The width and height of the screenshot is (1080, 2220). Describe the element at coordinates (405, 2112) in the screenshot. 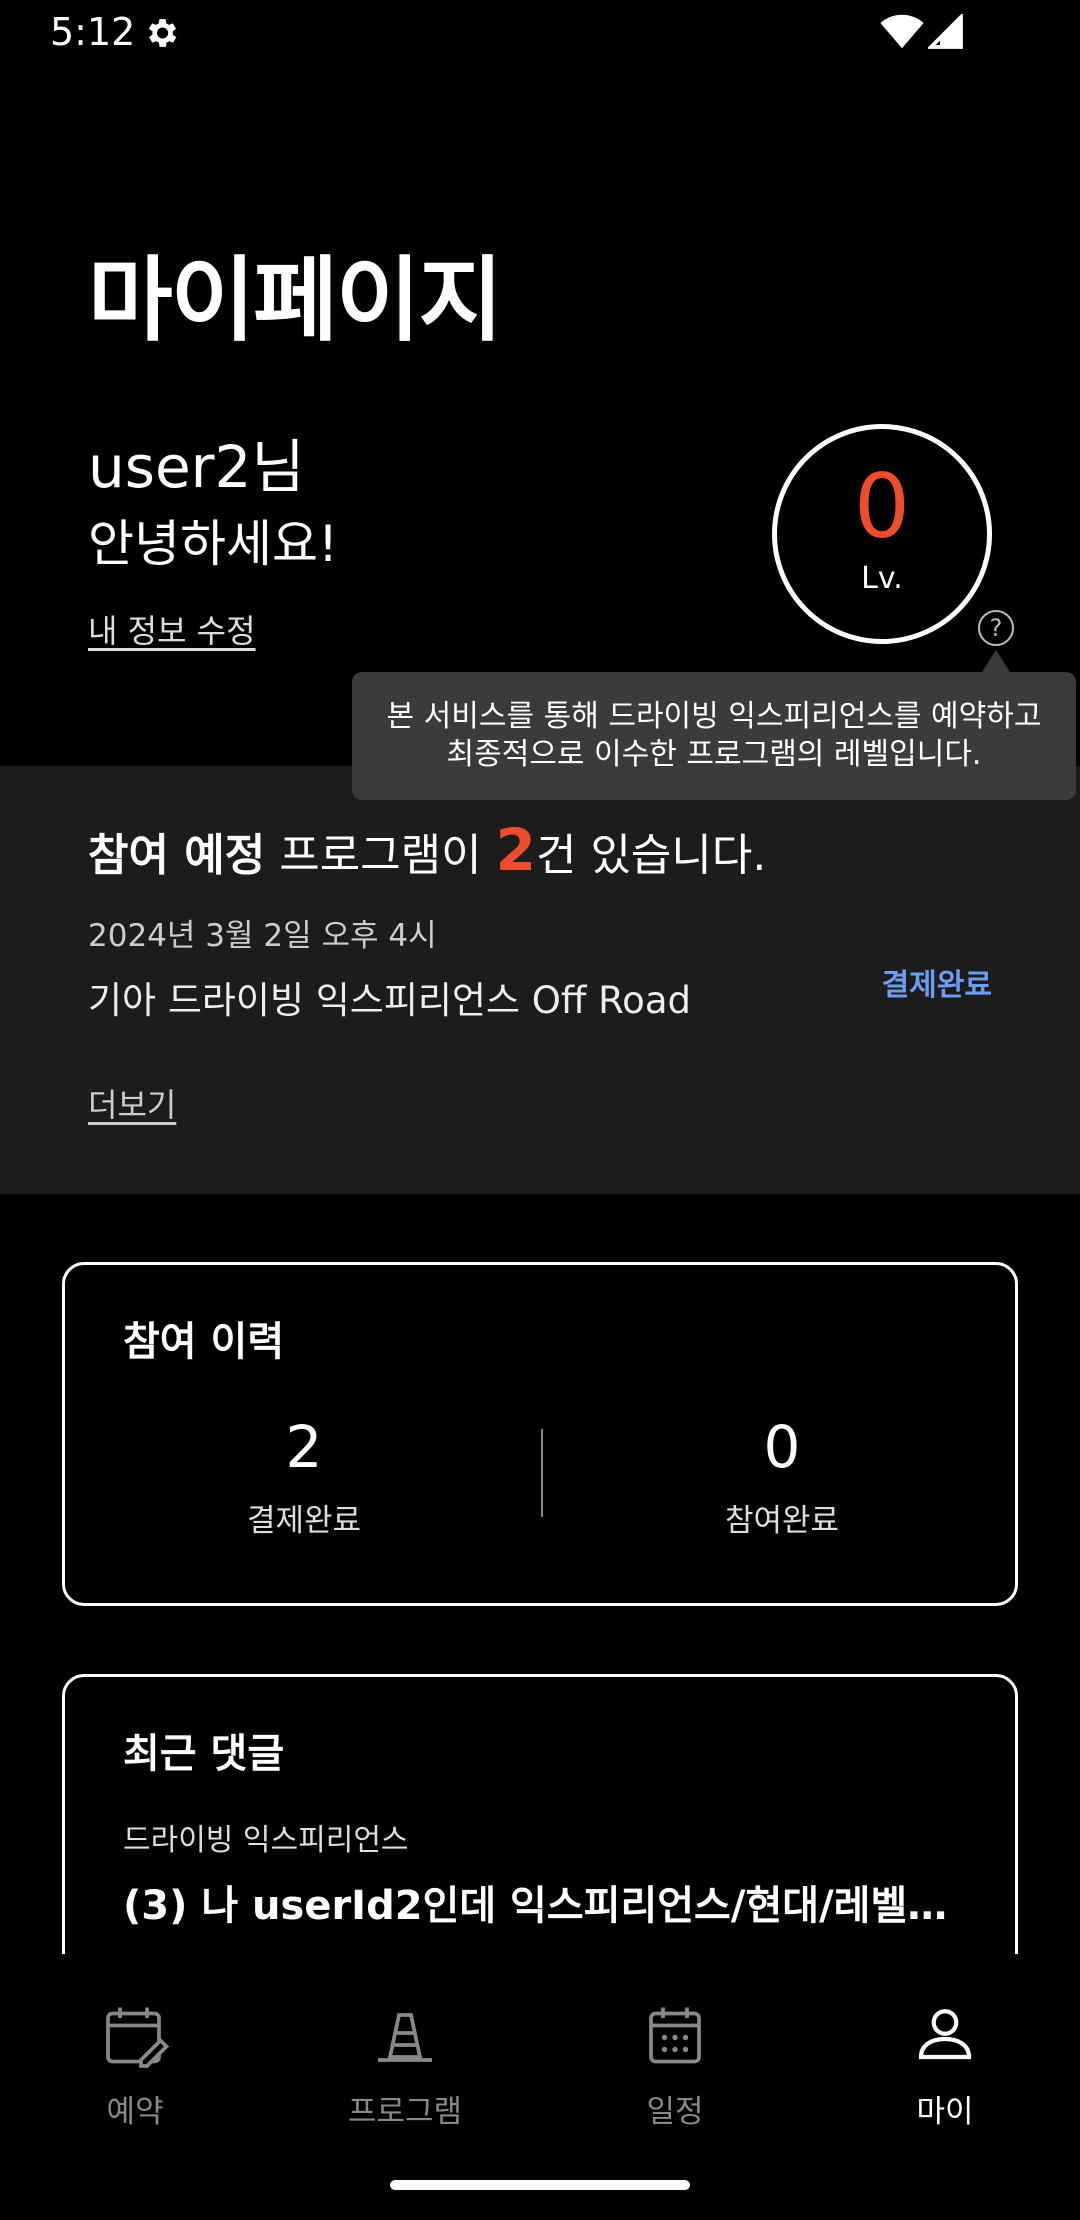

I see `nav-label-program: 프로그램` at that location.